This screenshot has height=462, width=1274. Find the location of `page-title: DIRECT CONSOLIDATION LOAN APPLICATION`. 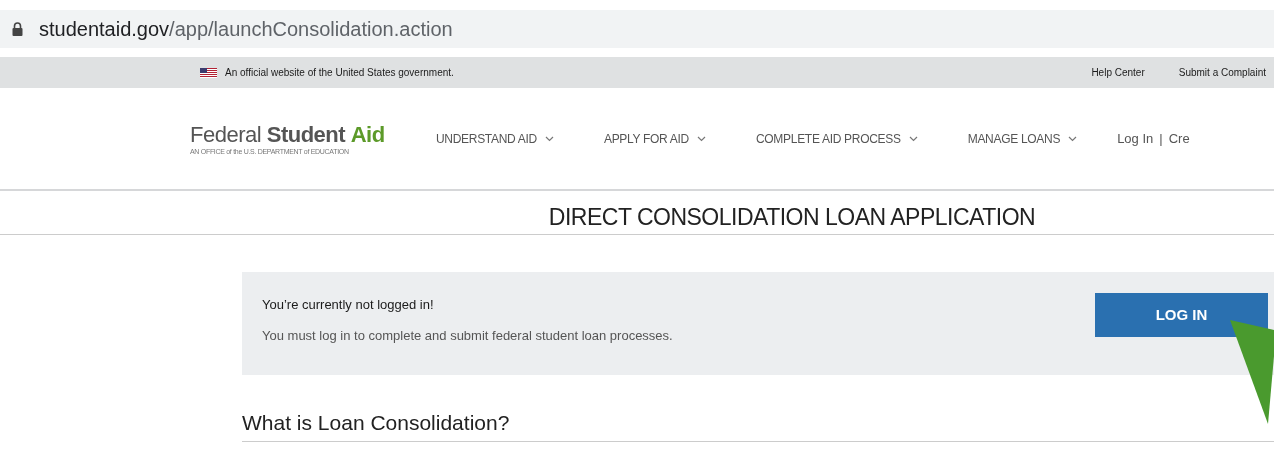

page-title: DIRECT CONSOLIDATION LOAN APPLICATION is located at coordinates (637, 219).